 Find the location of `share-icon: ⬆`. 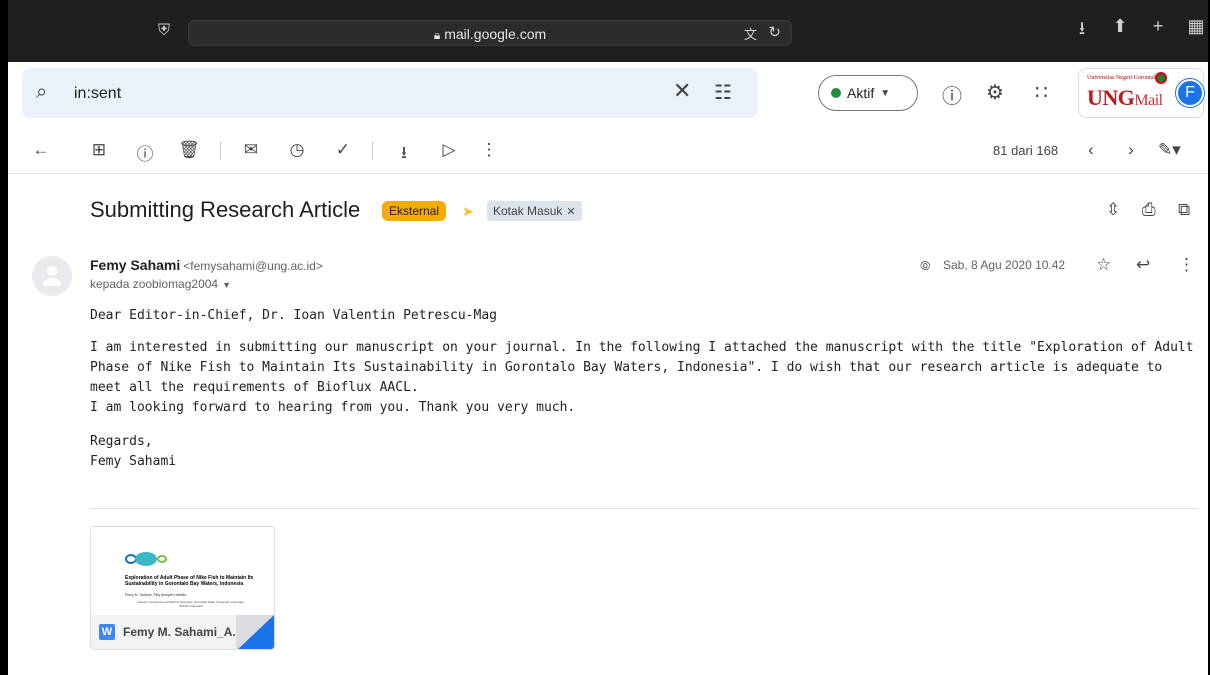

share-icon: ⬆ is located at coordinates (1120, 31).